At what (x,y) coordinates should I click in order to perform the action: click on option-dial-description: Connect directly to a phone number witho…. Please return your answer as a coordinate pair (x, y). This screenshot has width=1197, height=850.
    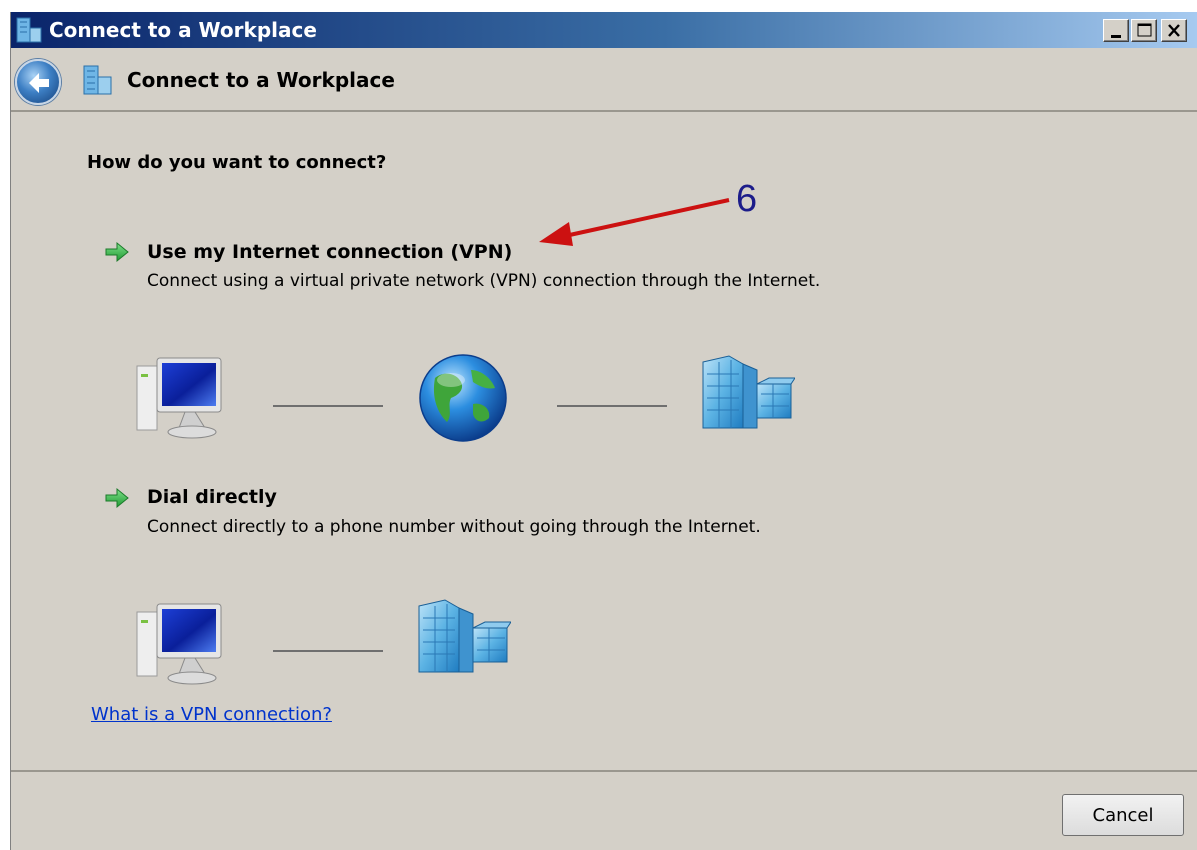
    Looking at the image, I should click on (454, 527).